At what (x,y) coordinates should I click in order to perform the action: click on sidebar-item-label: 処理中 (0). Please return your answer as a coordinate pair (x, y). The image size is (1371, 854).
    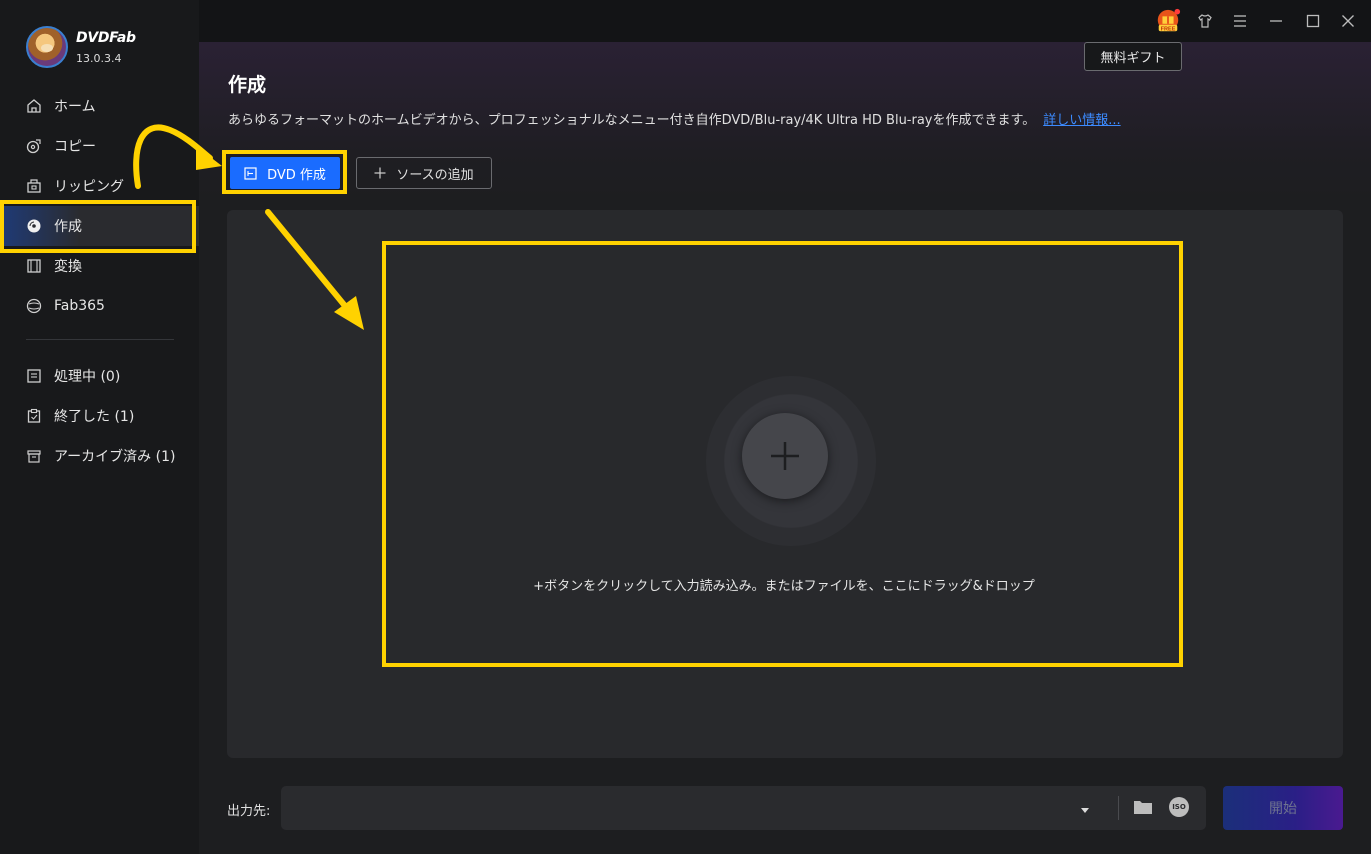
    Looking at the image, I should click on (87, 377).